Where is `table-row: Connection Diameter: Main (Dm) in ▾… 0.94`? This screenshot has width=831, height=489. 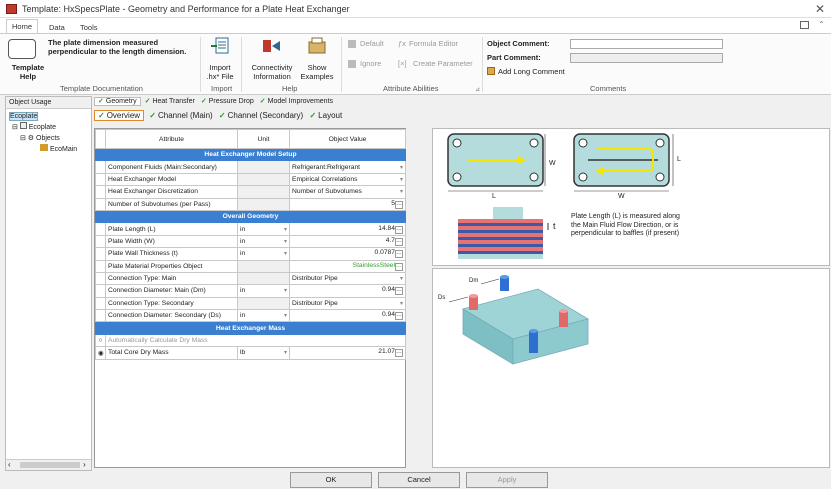 table-row: Connection Diameter: Main (Dm) in ▾… 0.94 is located at coordinates (250, 291).